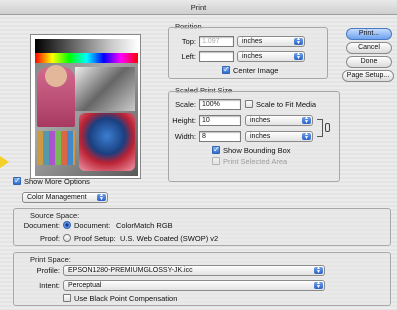  What do you see at coordinates (271, 41) in the screenshot?
I see `top-unit-select: inches ▲ ▼` at bounding box center [271, 41].